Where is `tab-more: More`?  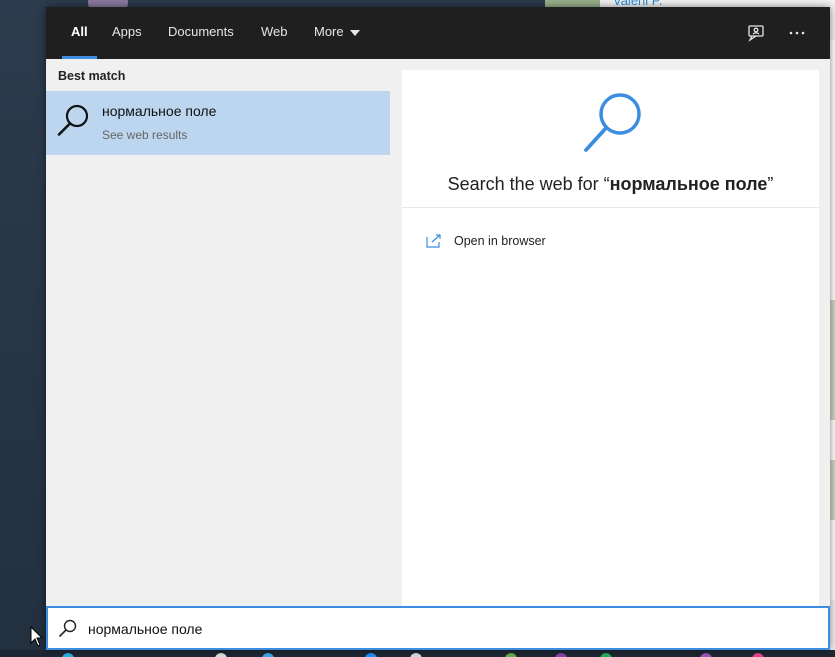
tab-more: More is located at coordinates (337, 33).